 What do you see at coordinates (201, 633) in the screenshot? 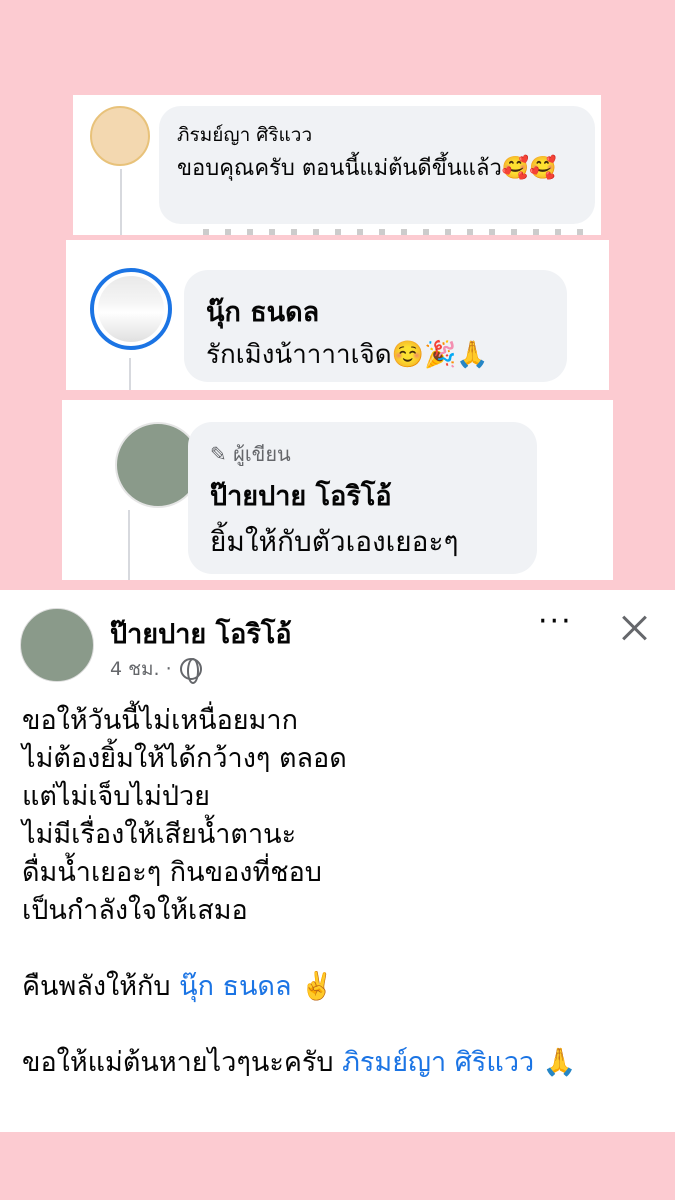
I see `post-author: ป๊ายปาย โอริโอ้` at bounding box center [201, 633].